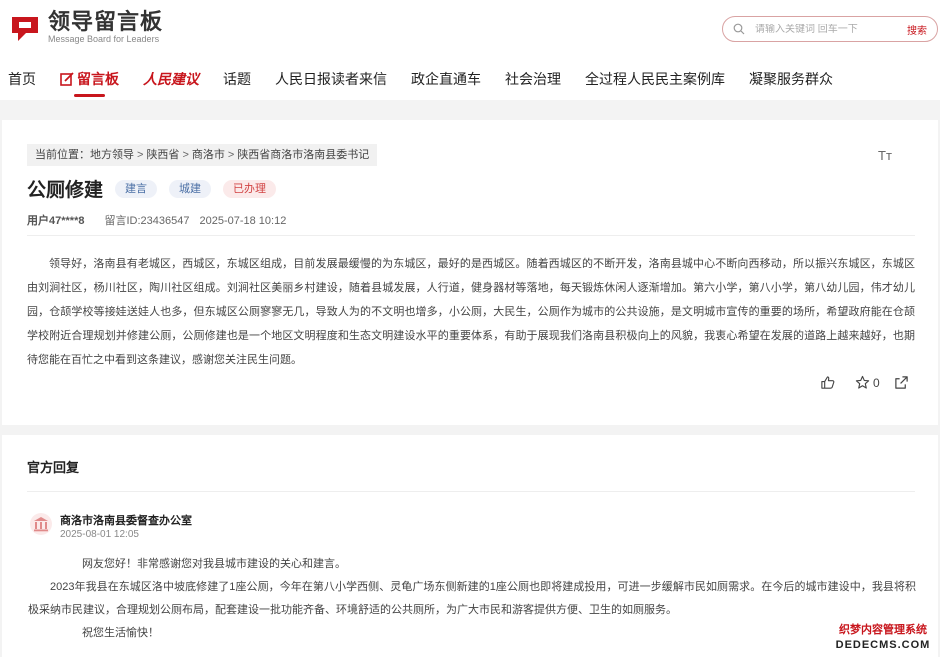 The image size is (940, 657). I want to click on search-icon, so click(739, 29).